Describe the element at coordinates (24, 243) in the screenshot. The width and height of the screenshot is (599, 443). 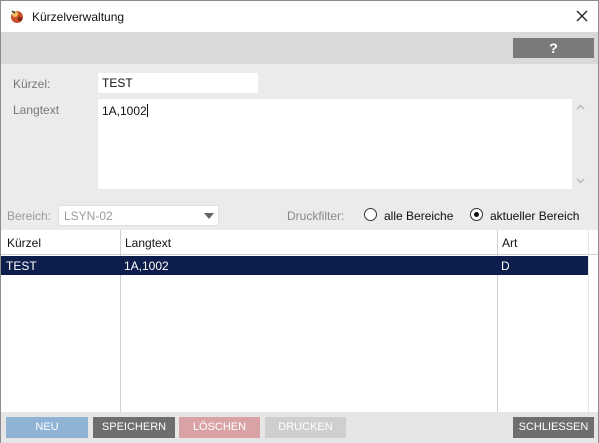
I see `column-header-kuerzel: Kürzel` at that location.